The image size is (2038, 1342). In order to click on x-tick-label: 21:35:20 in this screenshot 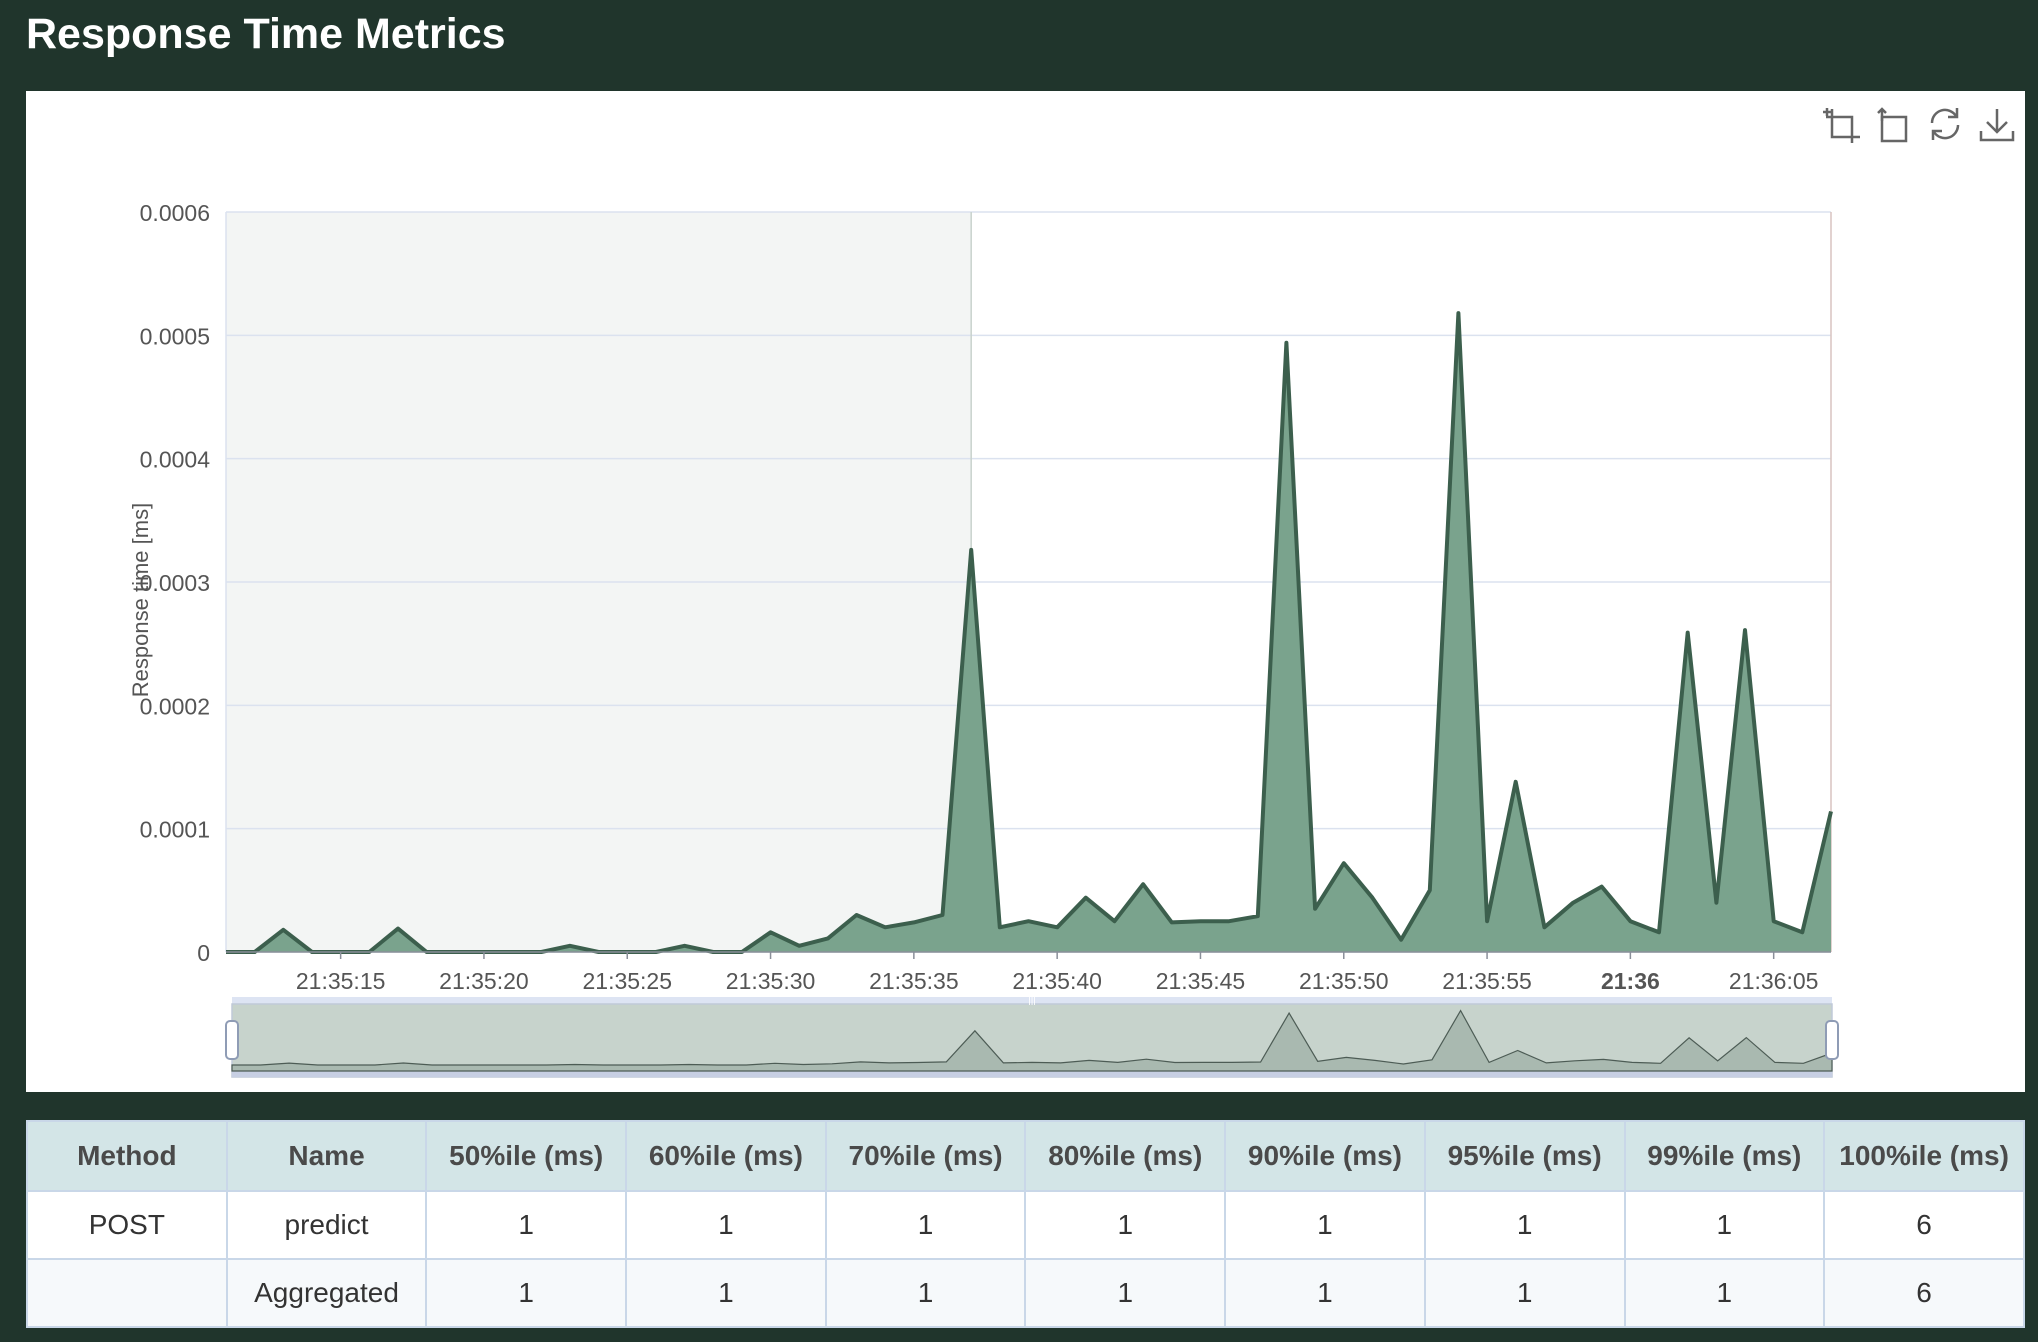, I will do `click(484, 981)`.